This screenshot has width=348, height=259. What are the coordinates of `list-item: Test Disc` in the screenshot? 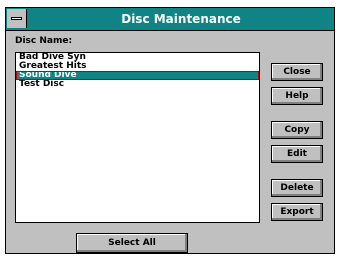 It's located at (137, 84).